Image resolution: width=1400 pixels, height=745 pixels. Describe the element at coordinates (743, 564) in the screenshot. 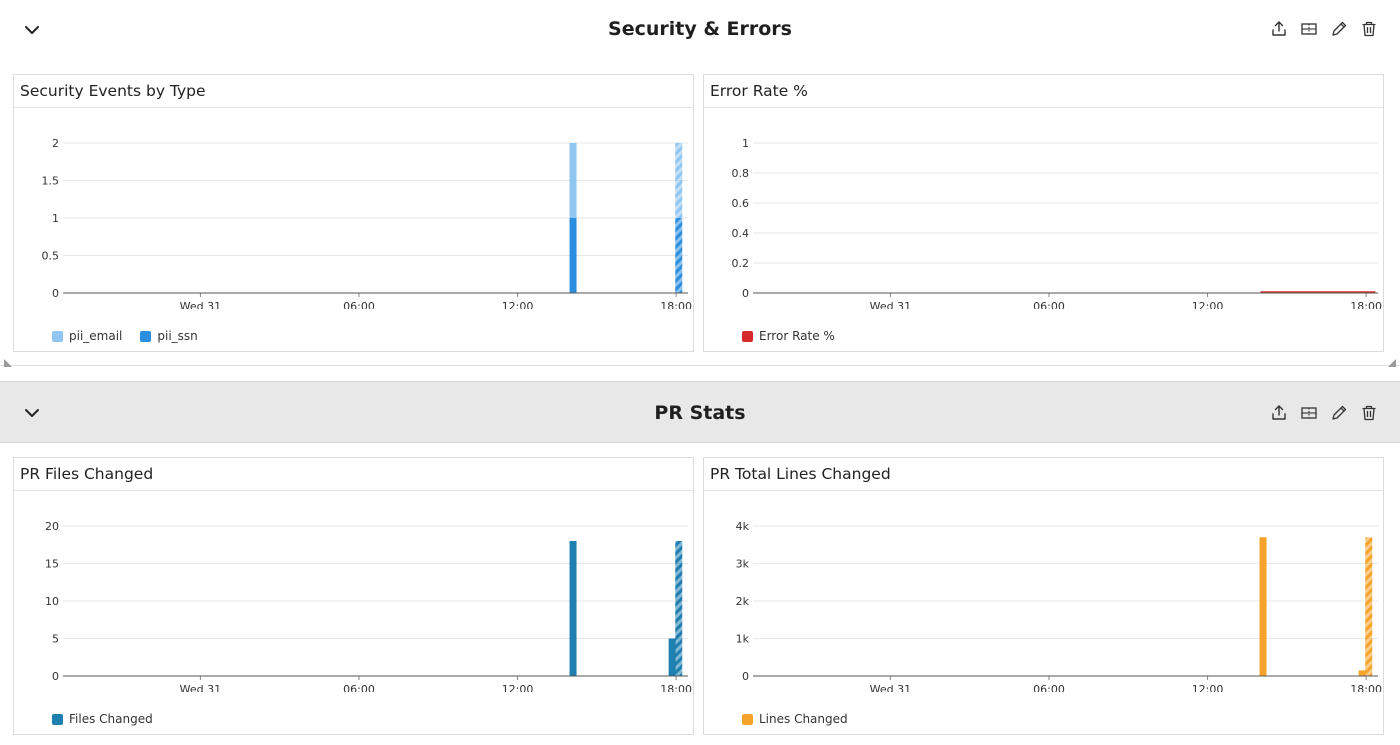

I see `y-tick-label: 3k` at that location.